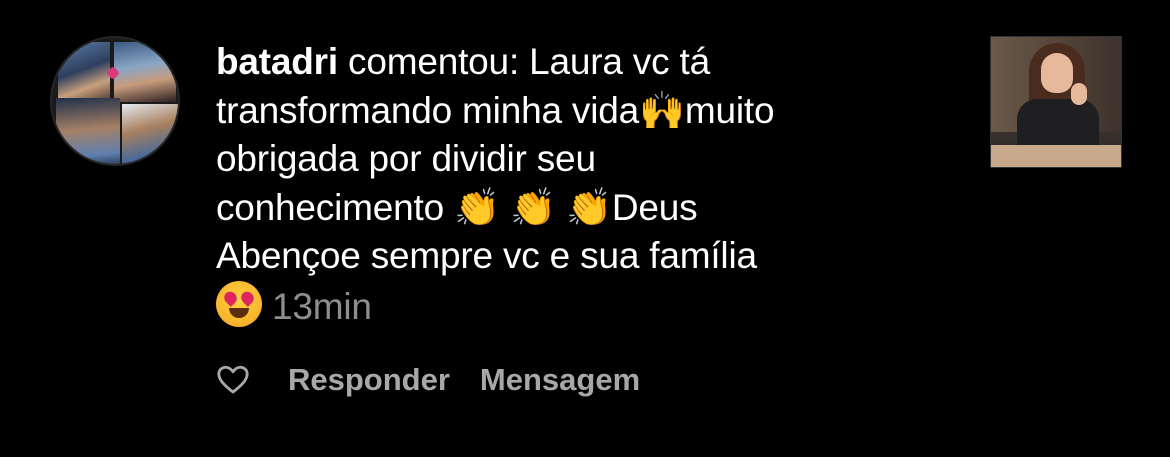 Image resolution: width=1170 pixels, height=457 pixels. What do you see at coordinates (369, 380) in the screenshot?
I see `reply-button: Responder` at bounding box center [369, 380].